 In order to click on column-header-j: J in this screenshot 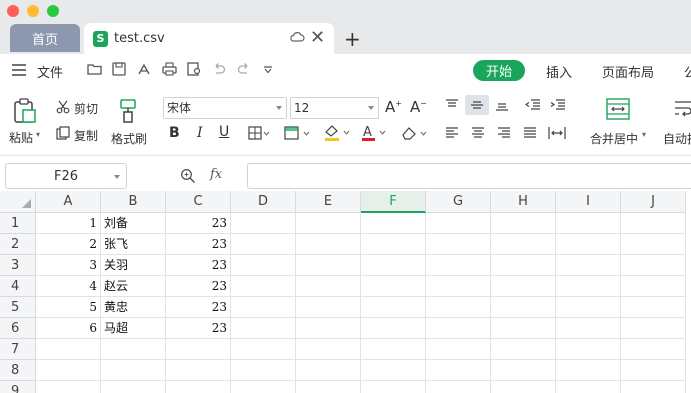, I will do `click(653, 202)`.